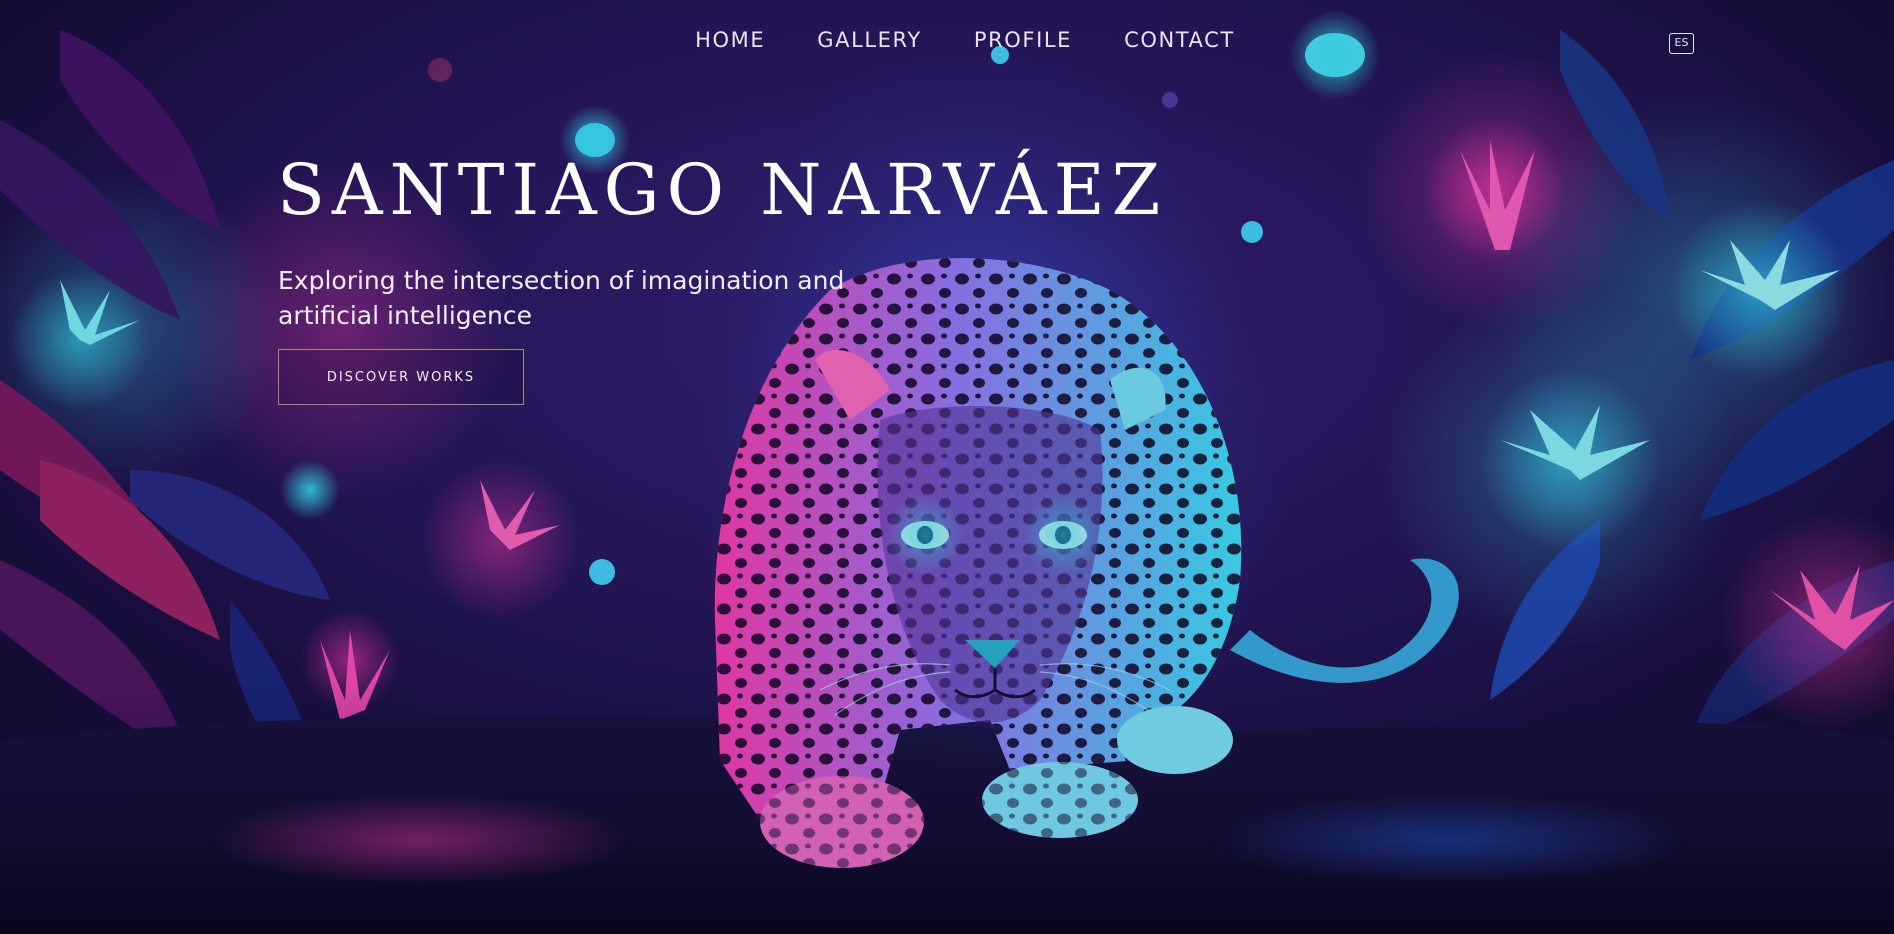 Image resolution: width=1894 pixels, height=934 pixels. Describe the element at coordinates (730, 40) in the screenshot. I see `nav-link-home: HOME` at that location.